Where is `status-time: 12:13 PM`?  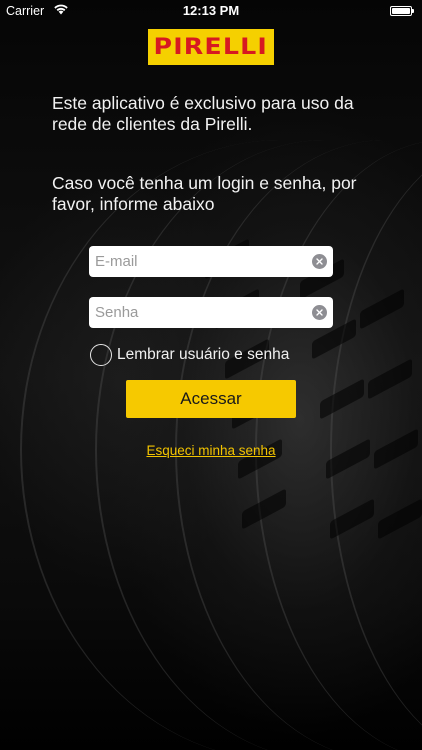 status-time: 12:13 PM is located at coordinates (211, 10).